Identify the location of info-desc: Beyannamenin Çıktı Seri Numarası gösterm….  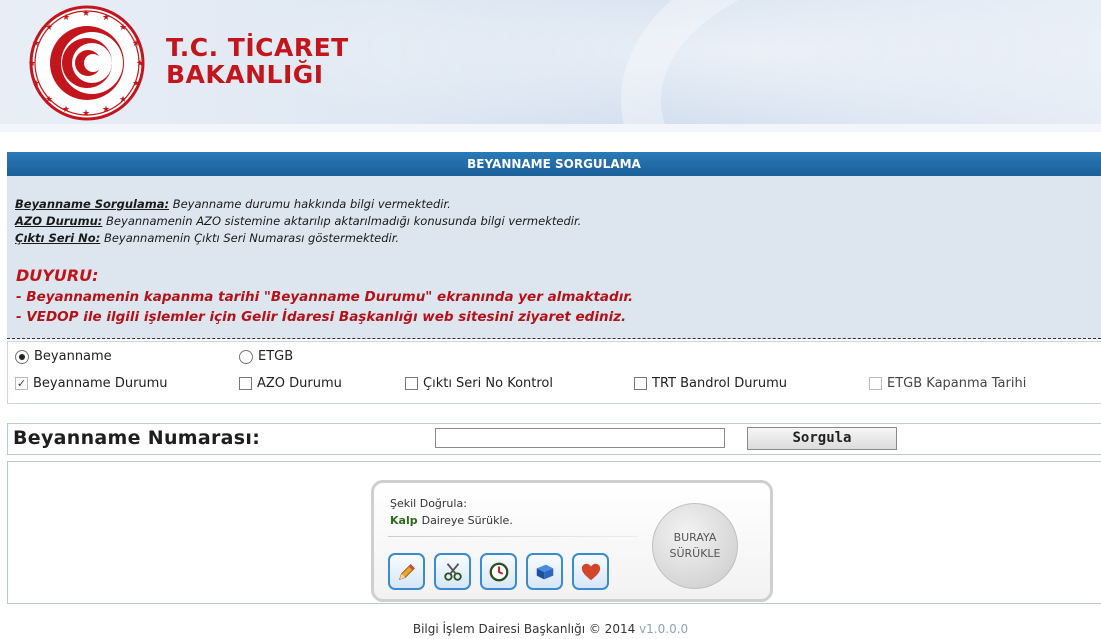
(250, 238).